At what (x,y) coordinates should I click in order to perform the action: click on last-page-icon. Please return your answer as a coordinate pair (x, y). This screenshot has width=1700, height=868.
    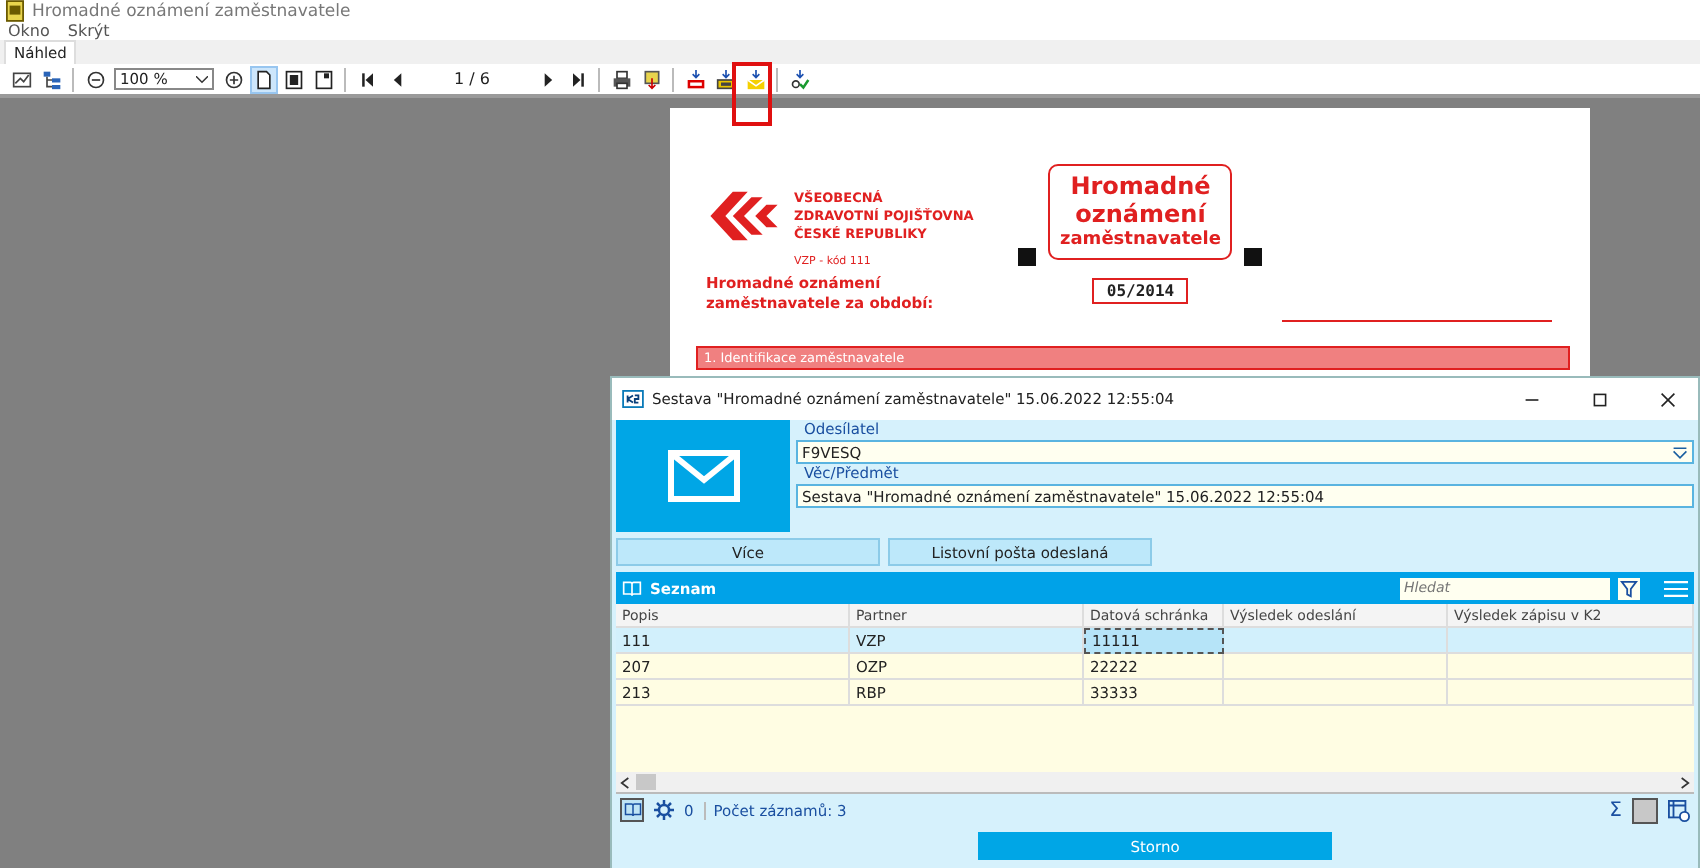
    Looking at the image, I should click on (577, 79).